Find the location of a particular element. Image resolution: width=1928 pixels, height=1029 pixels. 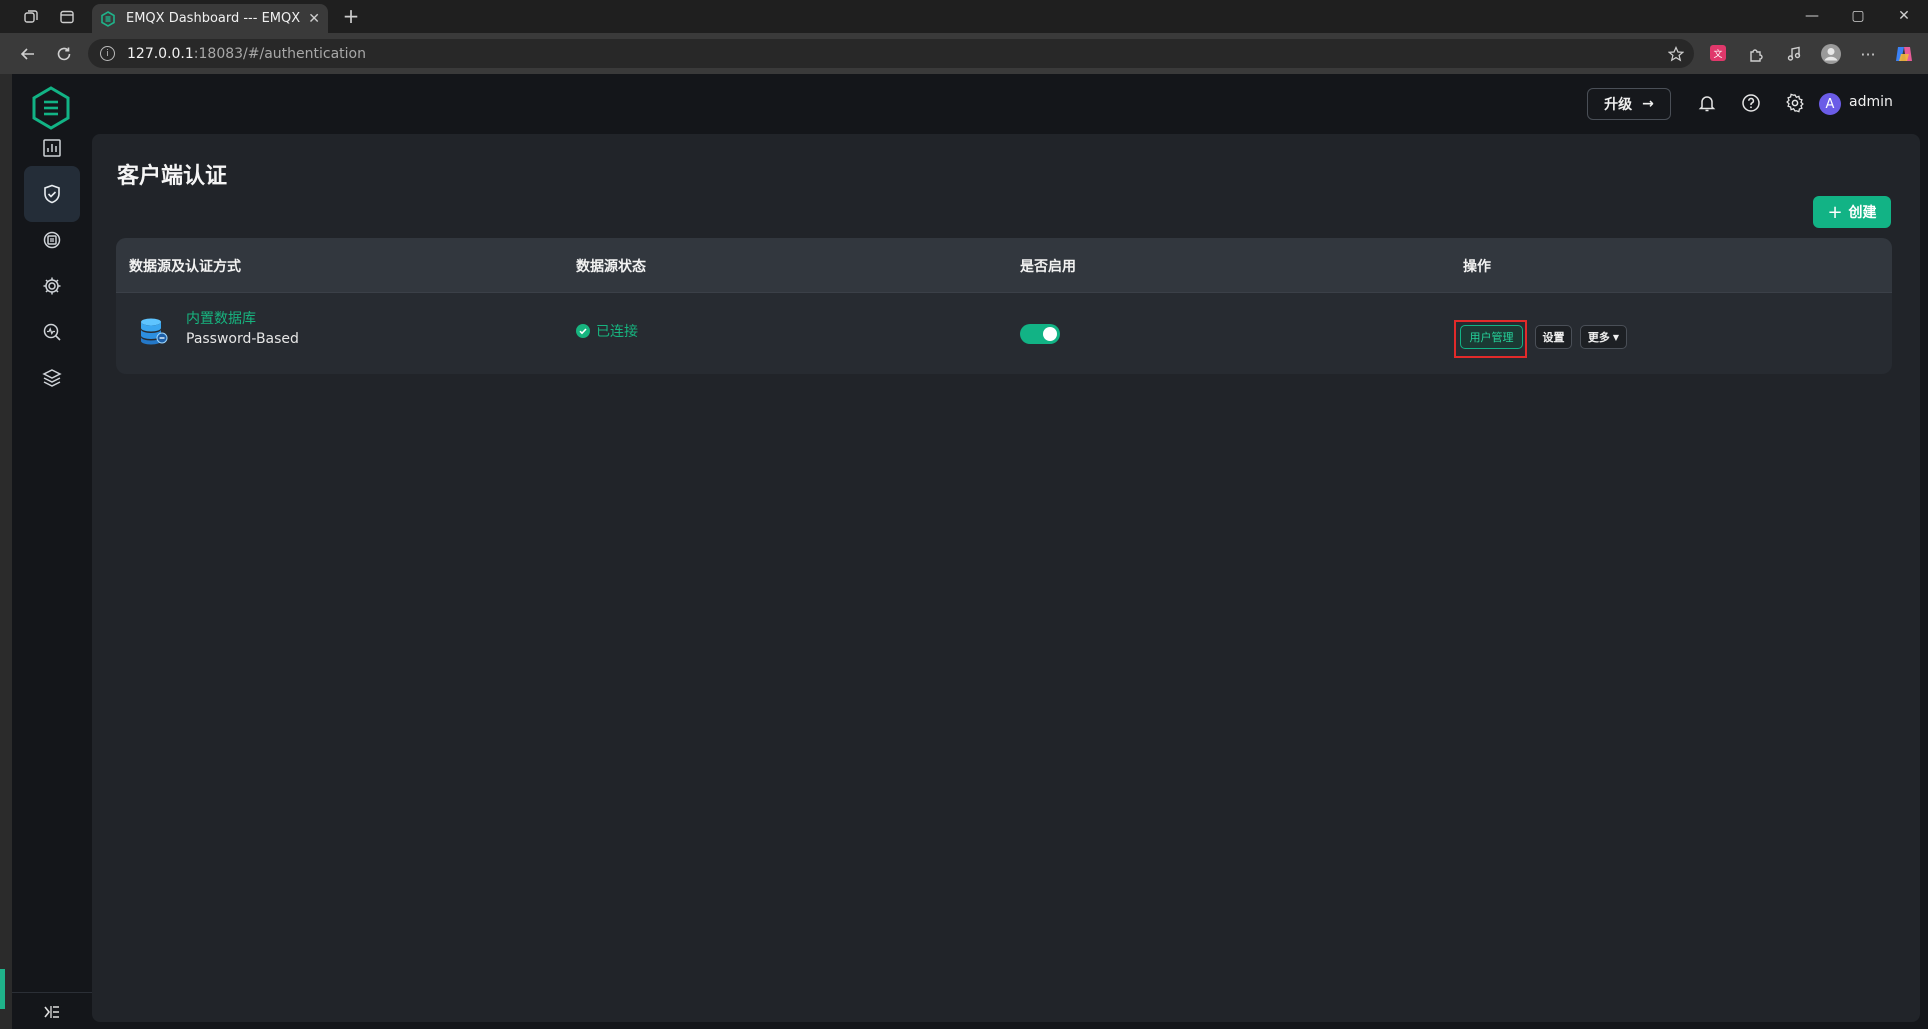

create-label: 创建 is located at coordinates (1862, 213).